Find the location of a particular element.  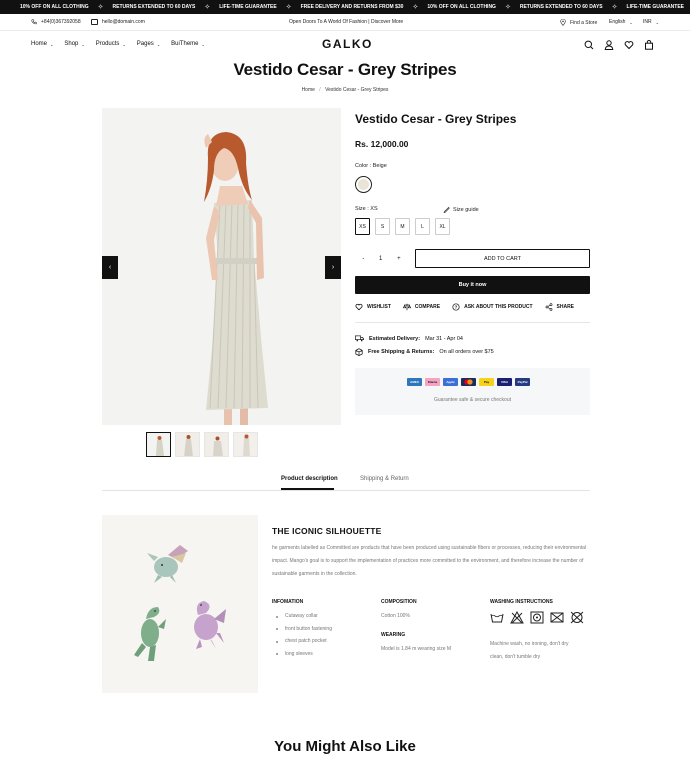

list-item: chest patch pocket is located at coordinates (302, 641).